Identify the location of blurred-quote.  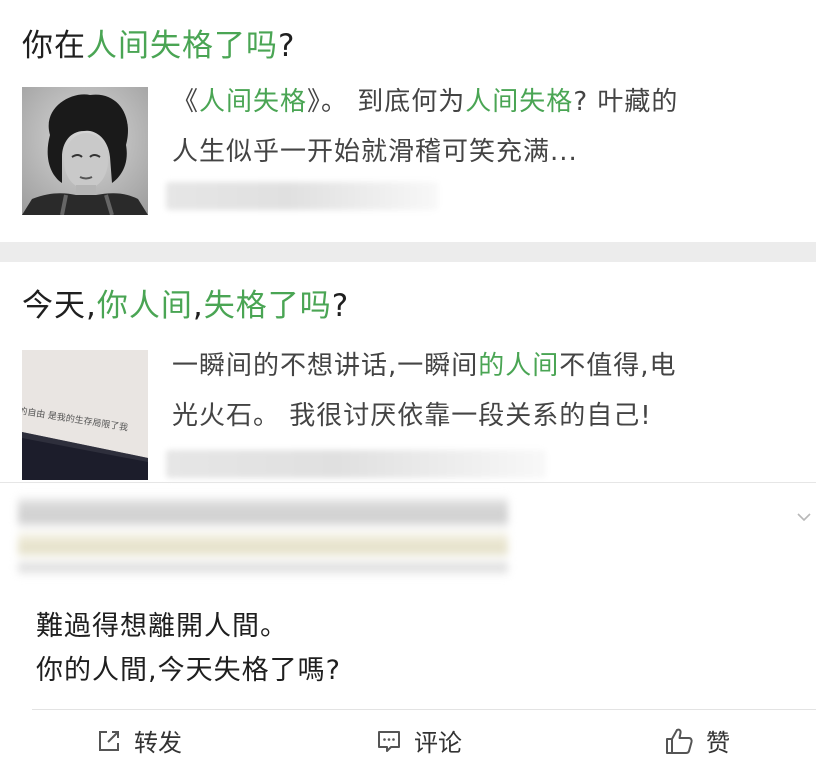
(263, 536).